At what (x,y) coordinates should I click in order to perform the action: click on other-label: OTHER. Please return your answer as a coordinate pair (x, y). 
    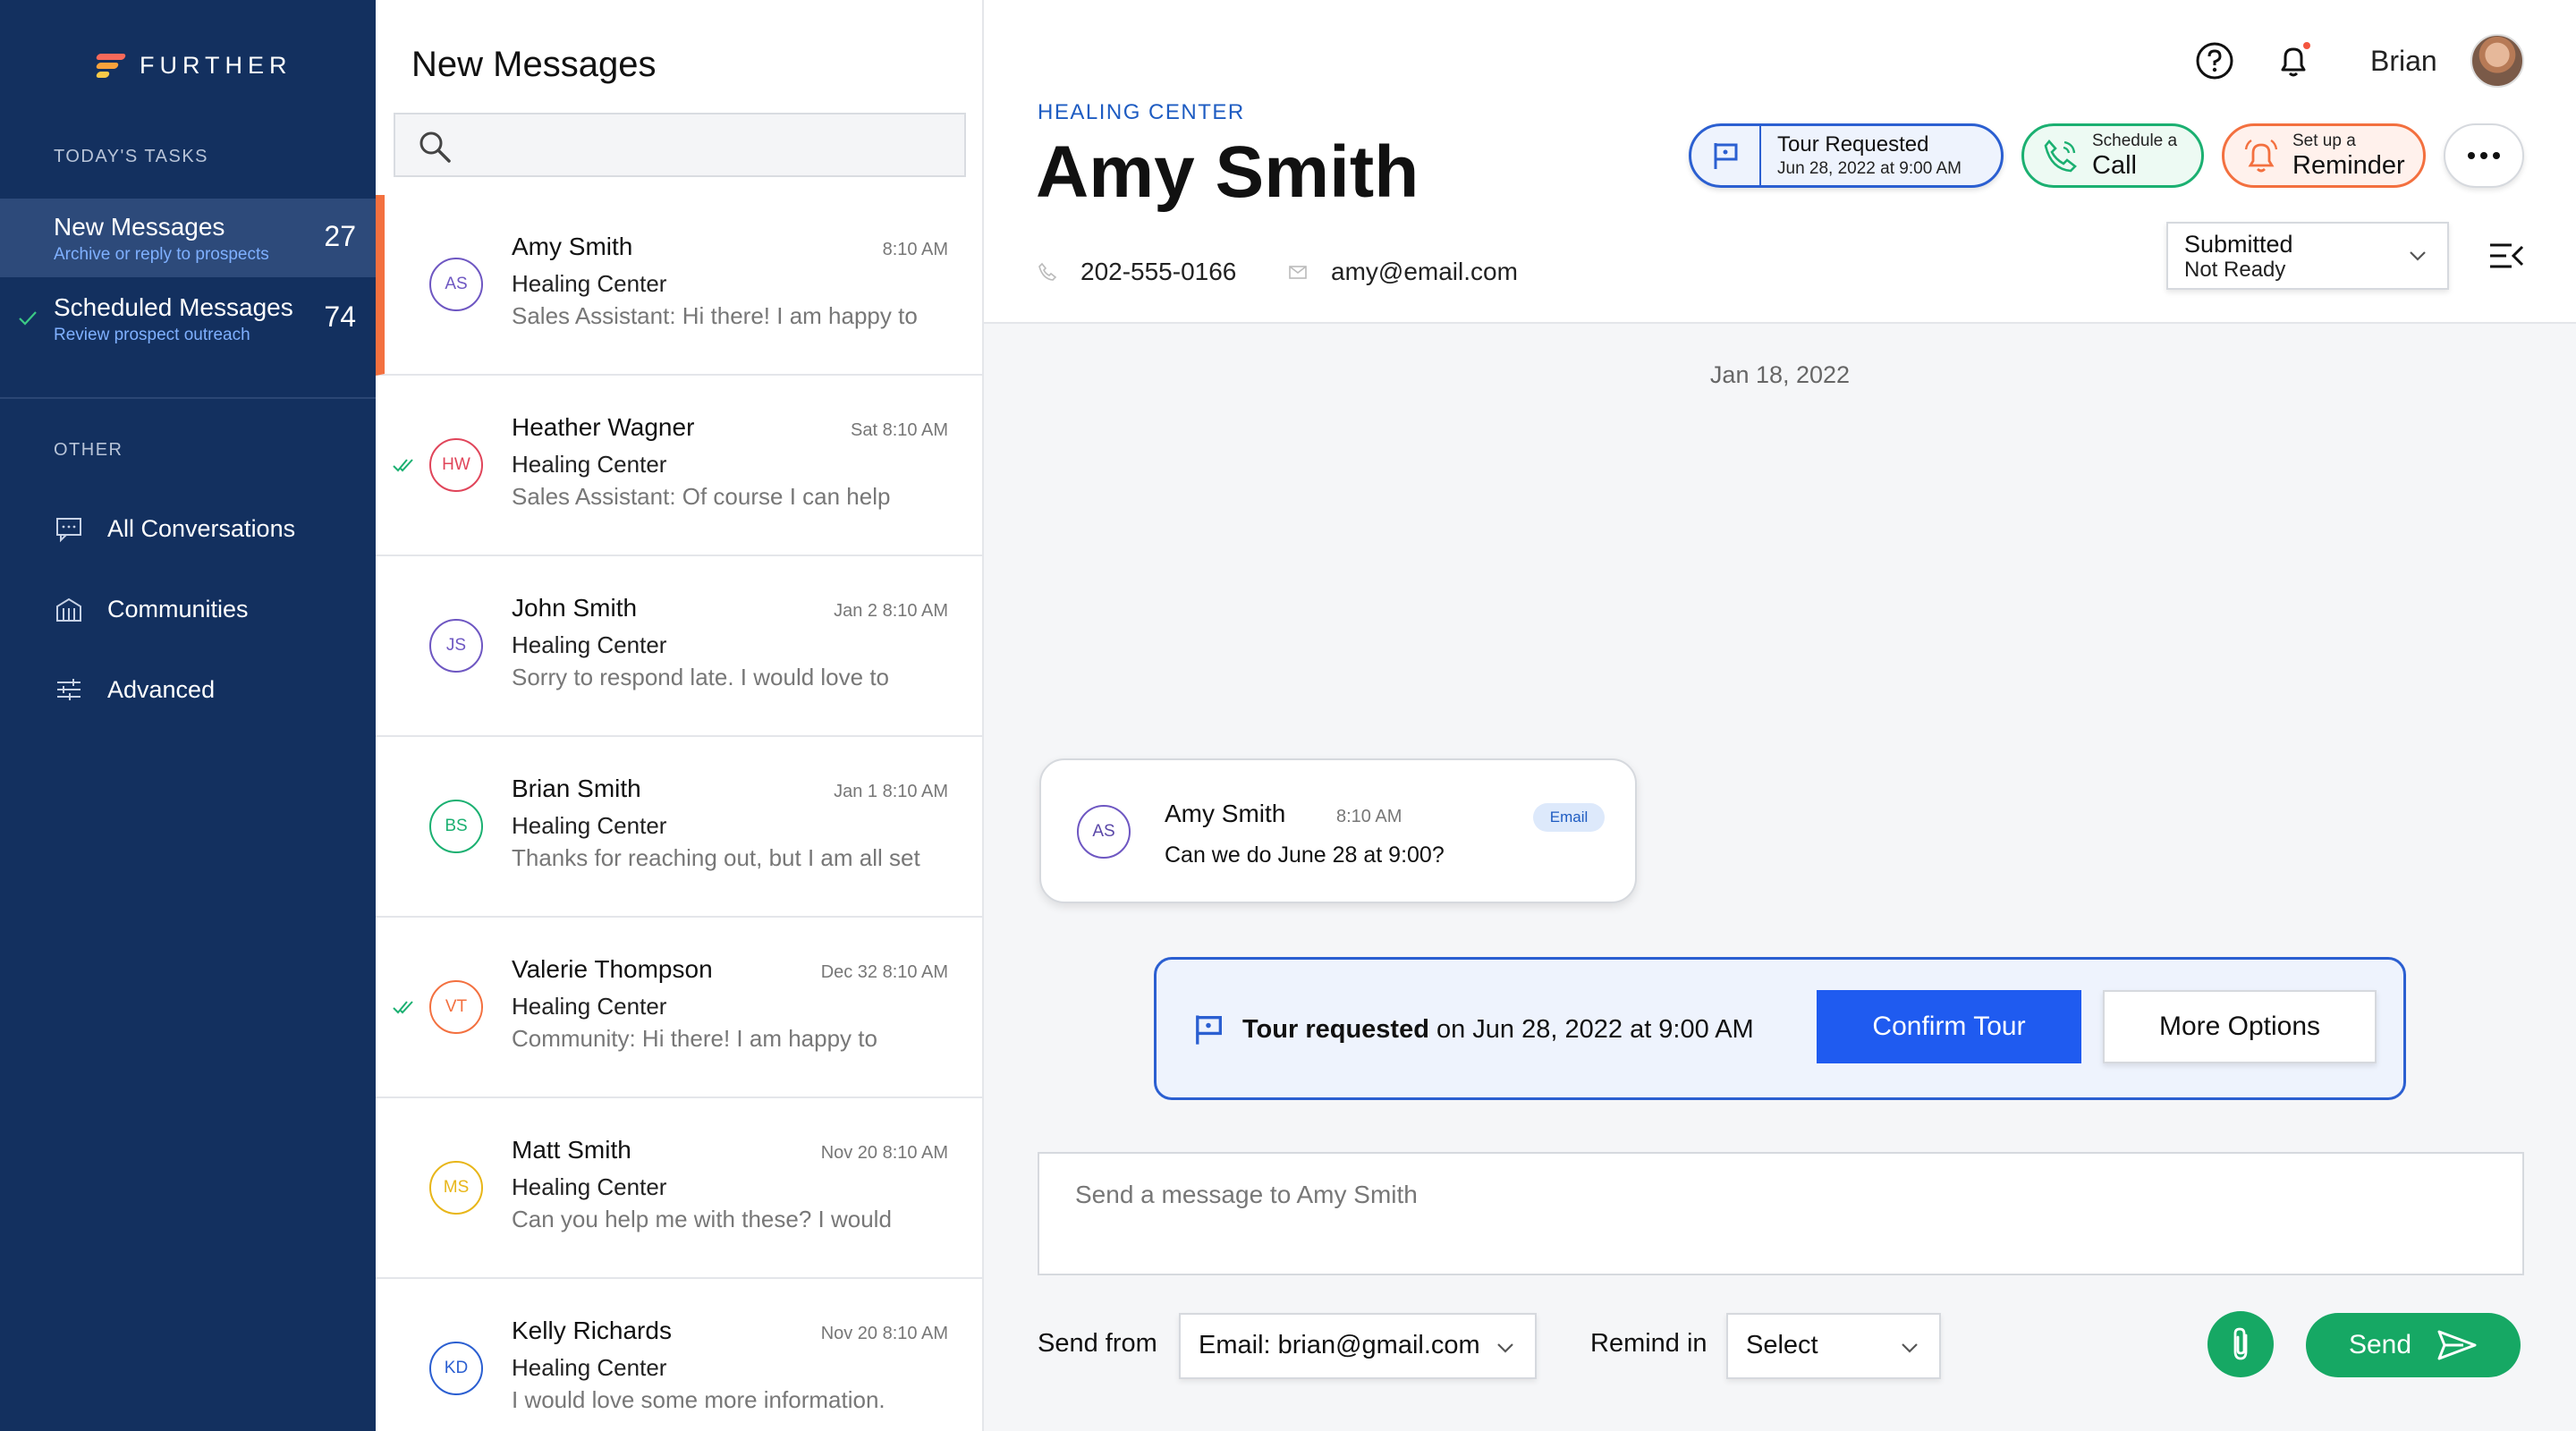
    Looking at the image, I should click on (88, 450).